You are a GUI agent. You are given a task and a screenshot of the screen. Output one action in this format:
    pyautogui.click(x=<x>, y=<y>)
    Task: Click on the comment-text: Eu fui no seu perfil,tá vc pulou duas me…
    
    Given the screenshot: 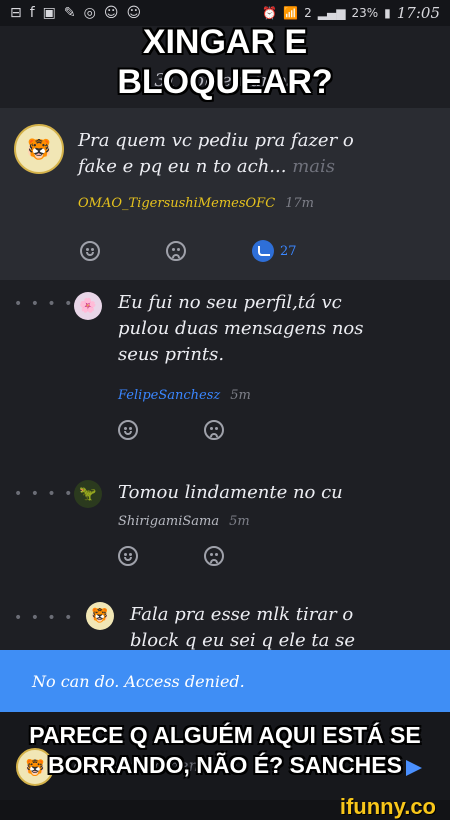 What is the action you would take?
    pyautogui.click(x=278, y=329)
    